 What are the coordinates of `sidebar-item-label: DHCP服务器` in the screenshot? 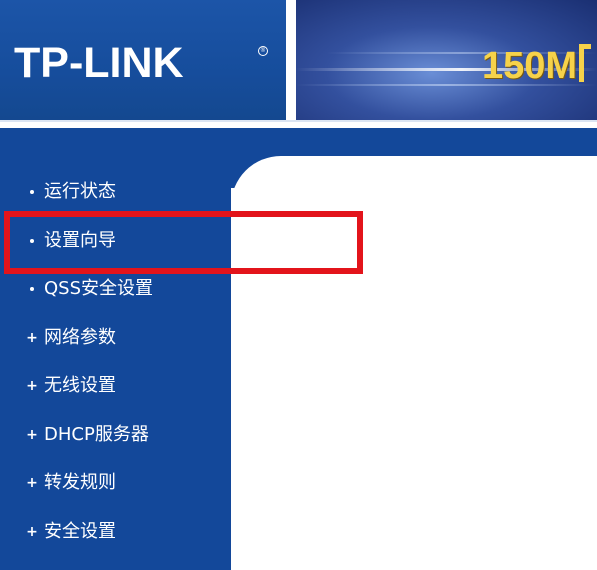 It's located at (96, 434).